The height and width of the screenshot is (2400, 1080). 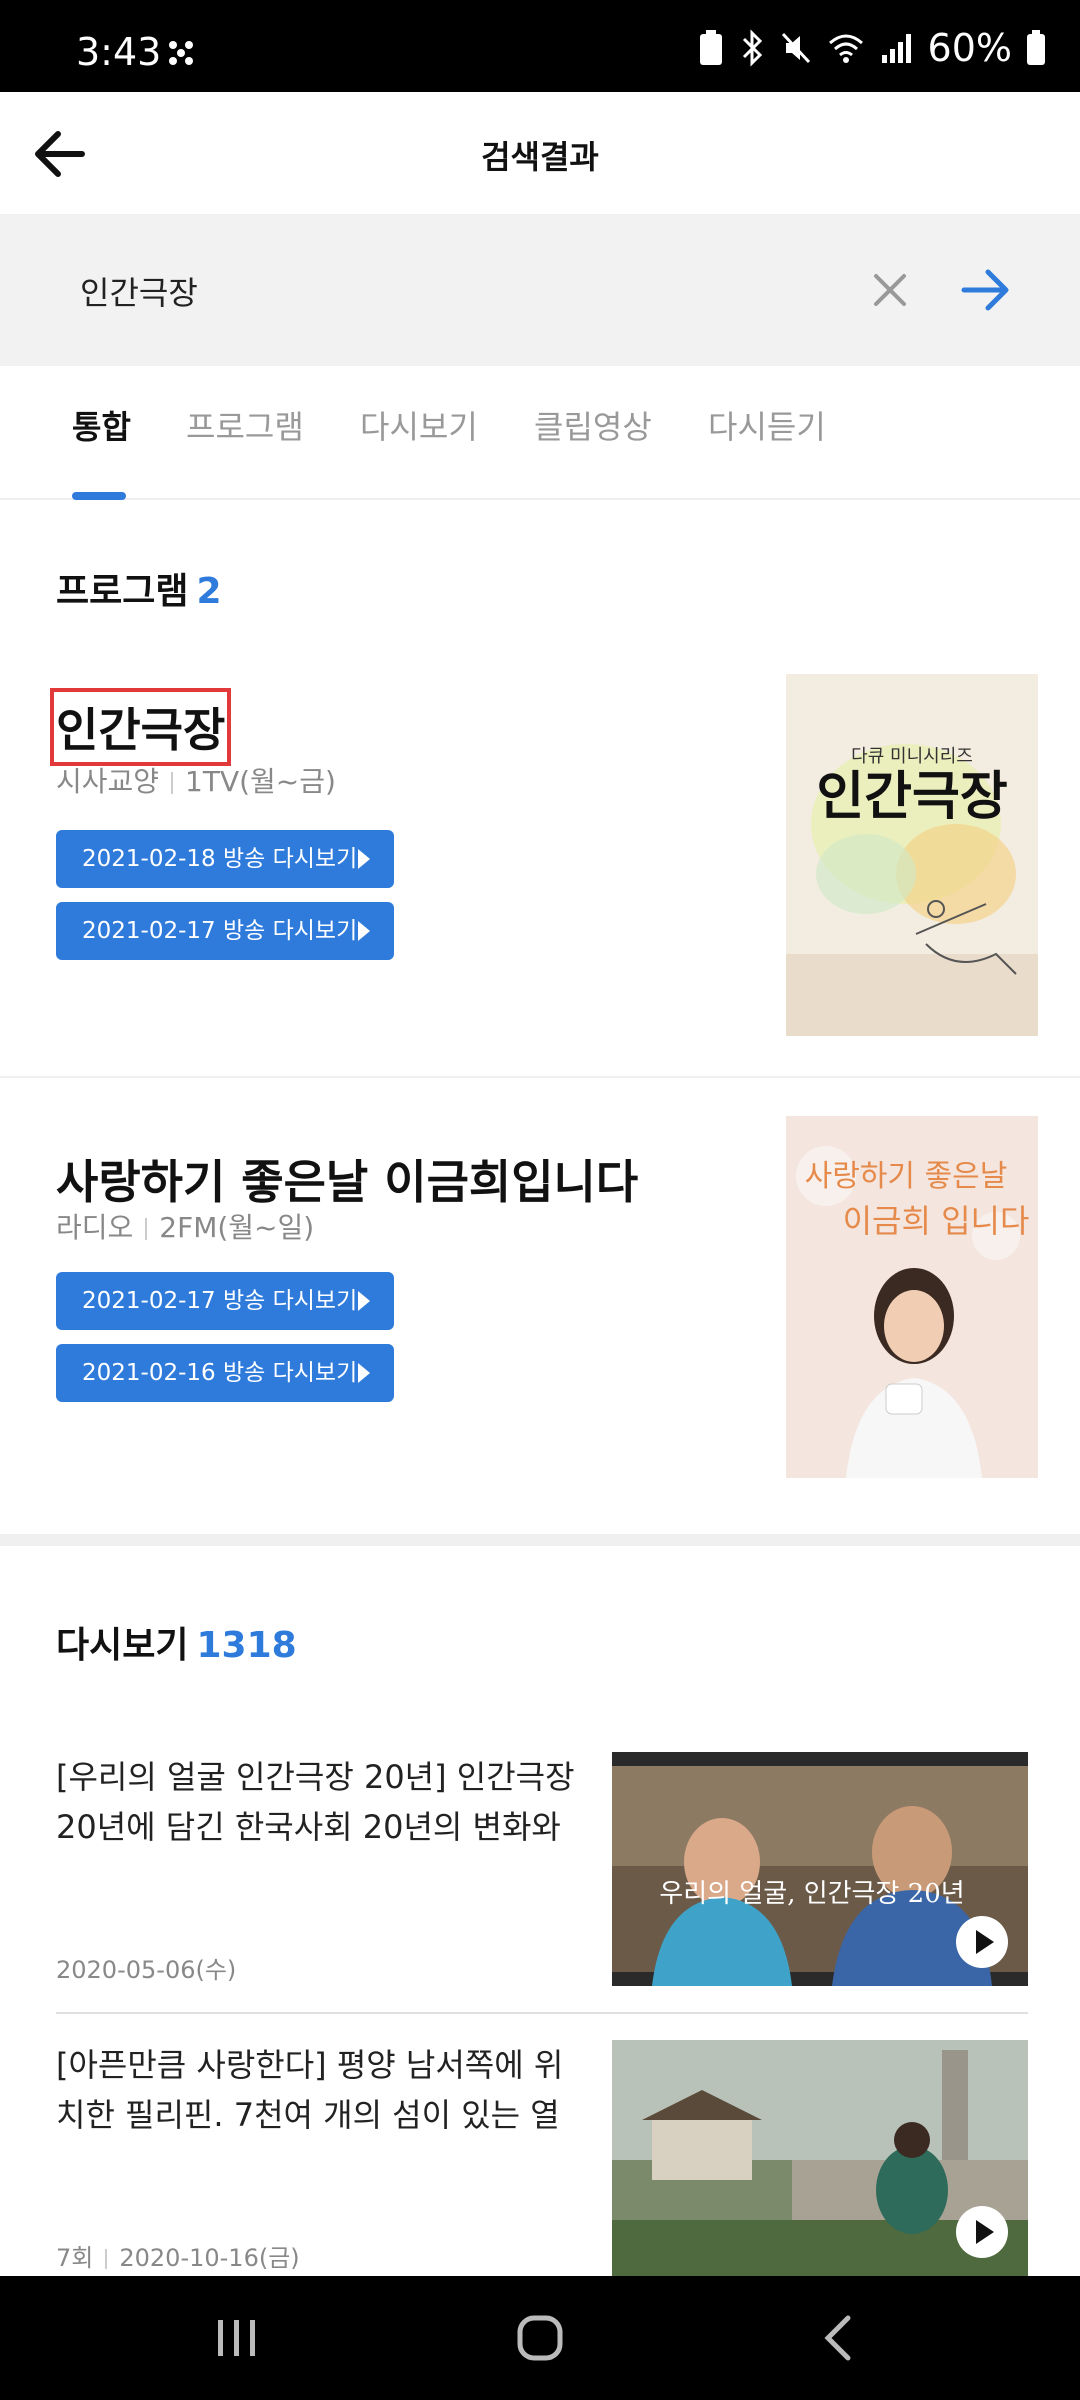 What do you see at coordinates (542, 2013) in the screenshot?
I see `list-divider` at bounding box center [542, 2013].